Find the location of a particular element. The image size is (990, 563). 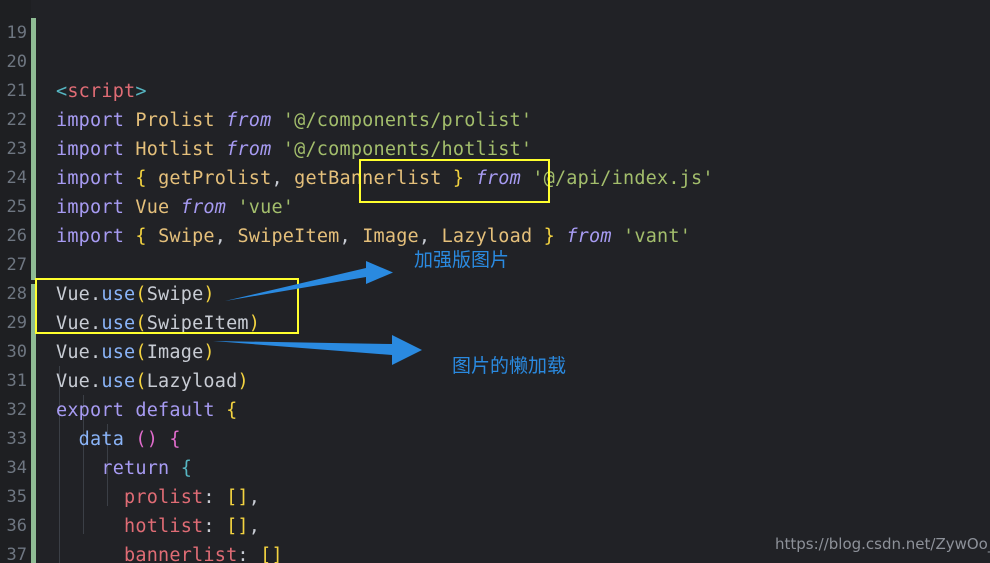

code-line: 35 hotlist: [], is located at coordinates (495, 495).